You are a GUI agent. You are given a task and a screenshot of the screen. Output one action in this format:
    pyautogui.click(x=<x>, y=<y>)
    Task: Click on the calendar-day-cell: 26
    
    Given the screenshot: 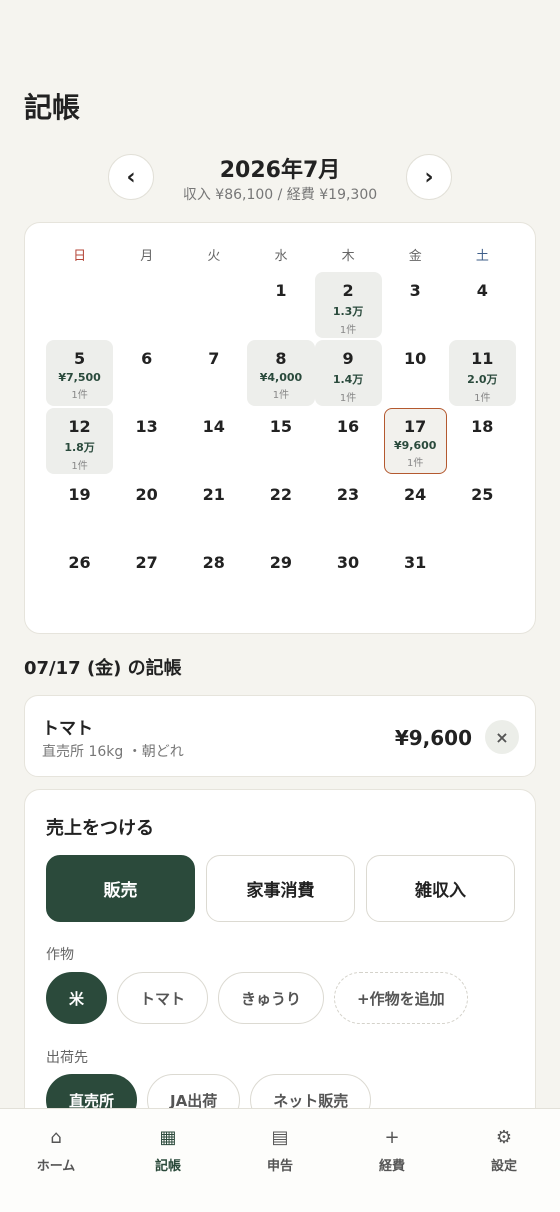 What is the action you would take?
    pyautogui.click(x=79, y=577)
    